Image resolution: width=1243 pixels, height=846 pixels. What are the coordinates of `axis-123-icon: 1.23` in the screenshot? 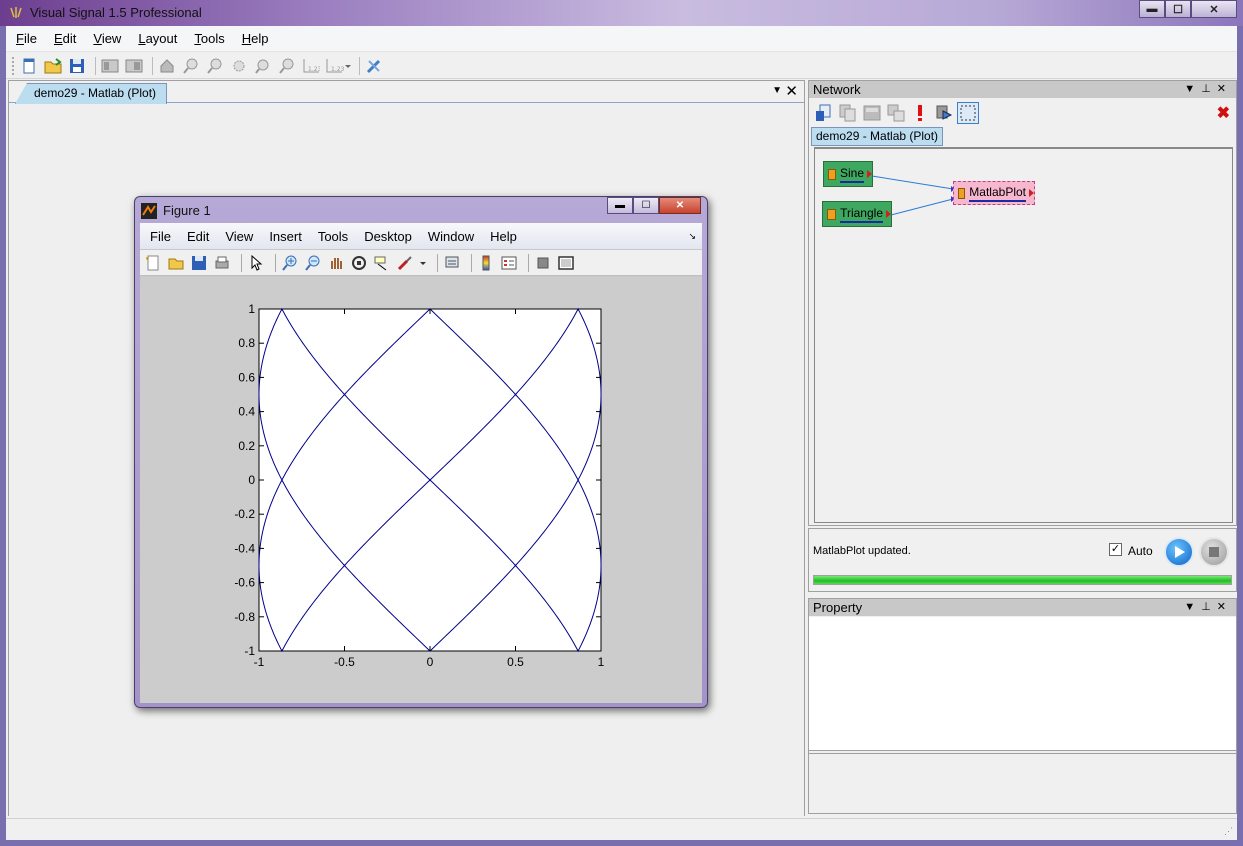 It's located at (311, 66).